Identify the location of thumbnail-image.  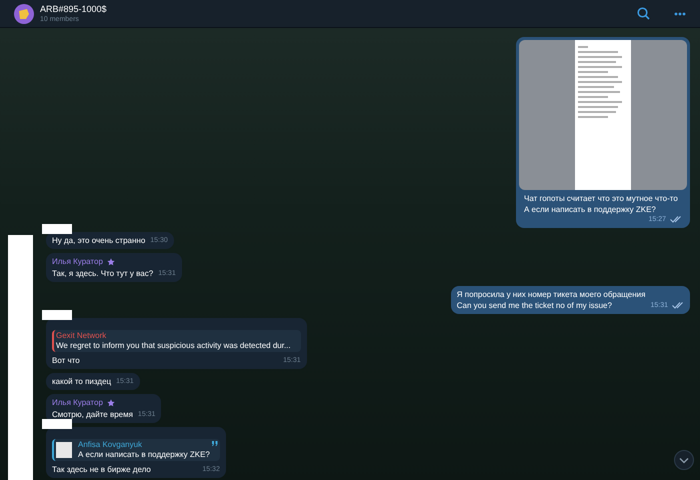
(64, 450).